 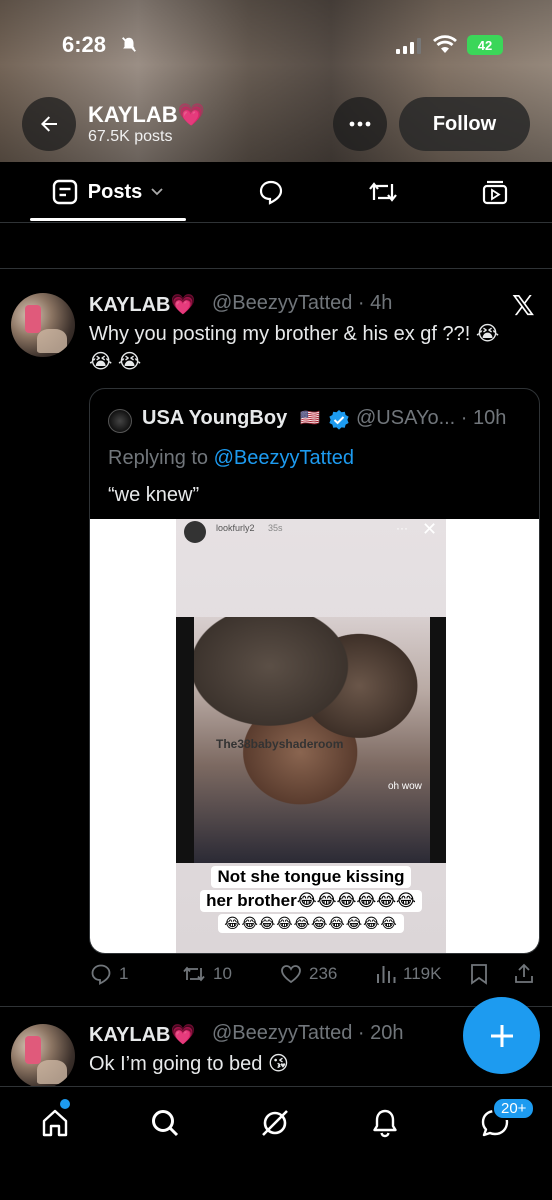 What do you see at coordinates (302, 303) in the screenshot?
I see `tweet-handle-time: @BeezyyTatted · 4h` at bounding box center [302, 303].